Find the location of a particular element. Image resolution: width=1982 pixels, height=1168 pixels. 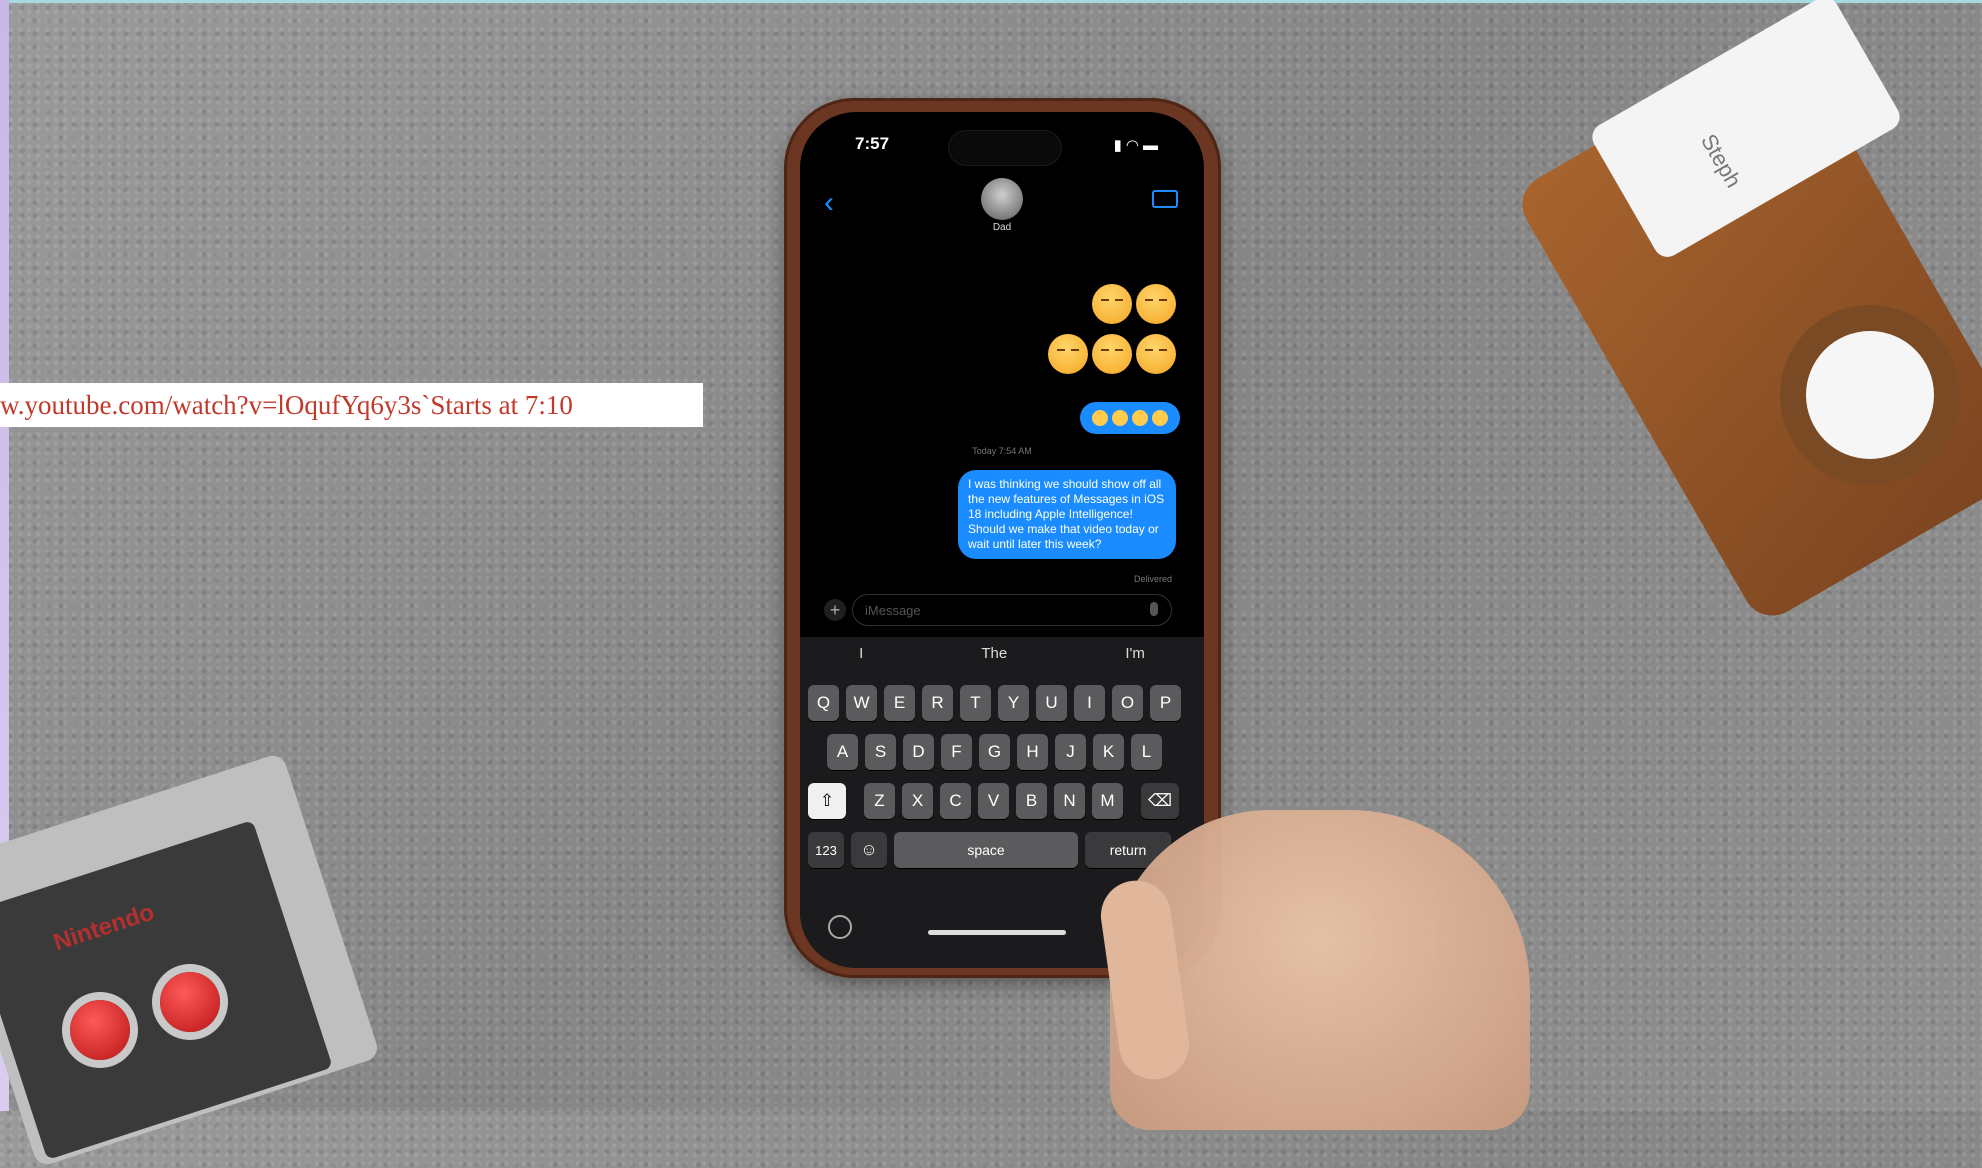

emoji-bubble is located at coordinates (1130, 418).